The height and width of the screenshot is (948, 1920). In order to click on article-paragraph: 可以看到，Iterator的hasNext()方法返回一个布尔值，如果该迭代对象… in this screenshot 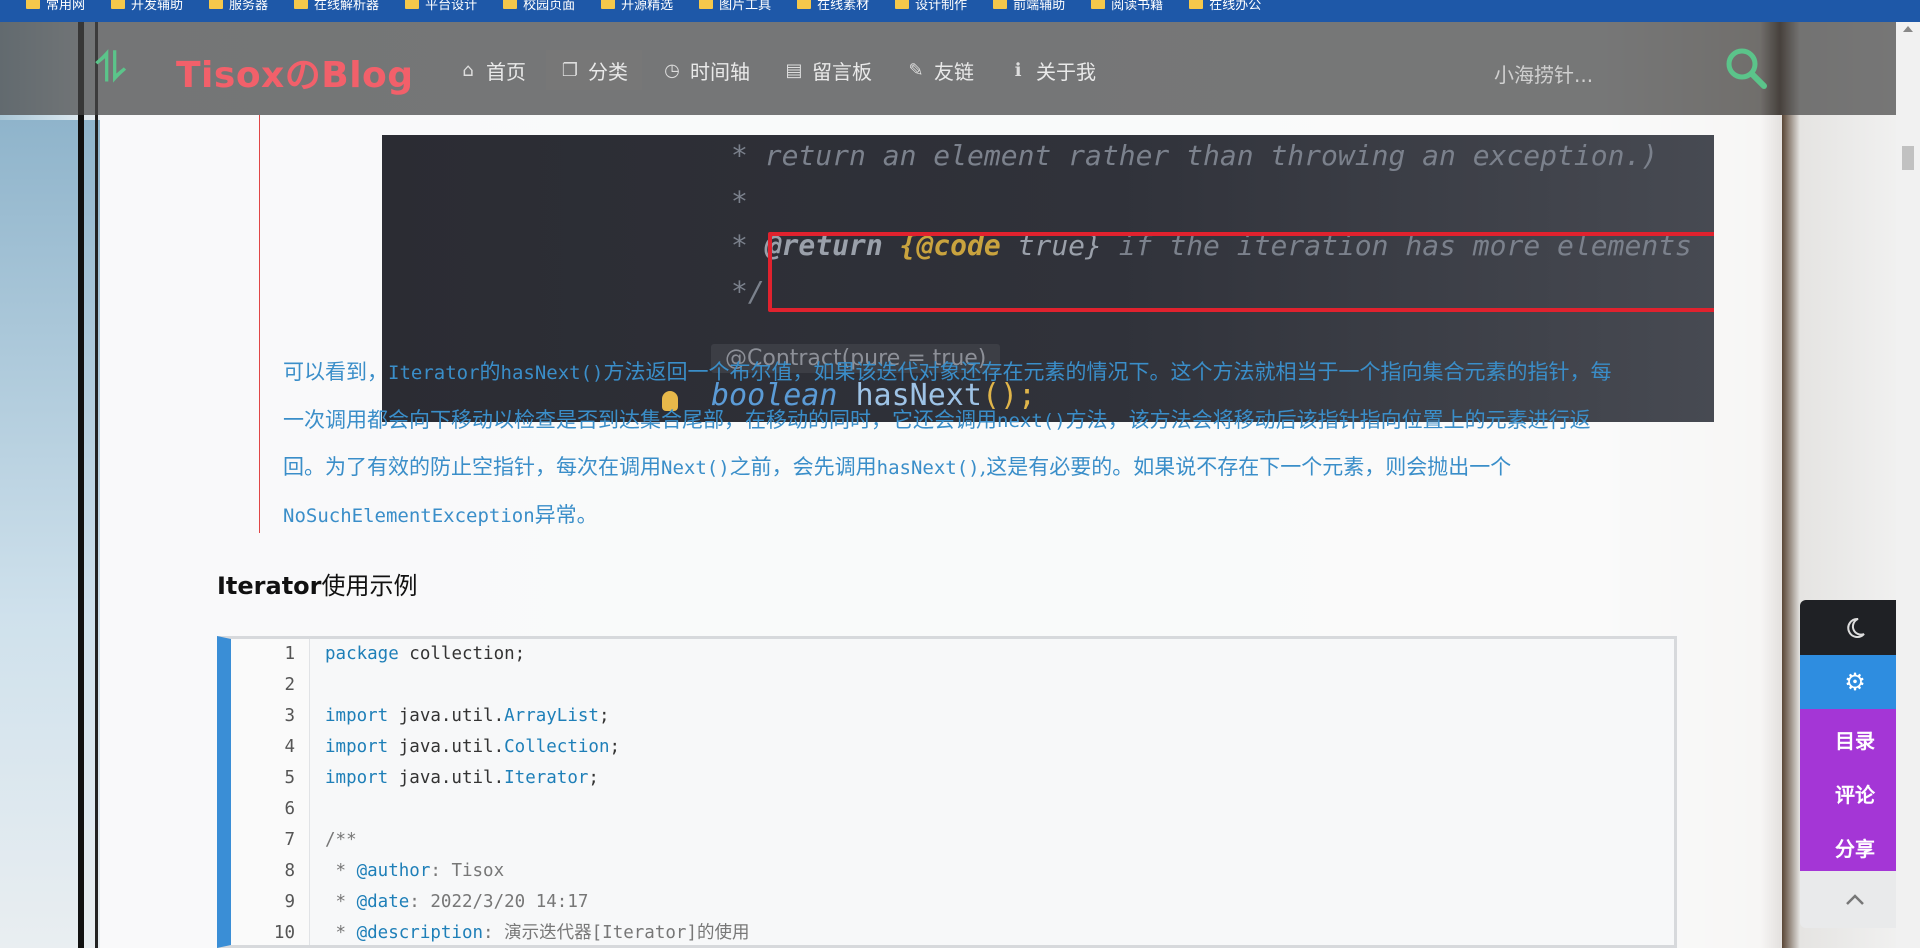, I will do `click(947, 443)`.